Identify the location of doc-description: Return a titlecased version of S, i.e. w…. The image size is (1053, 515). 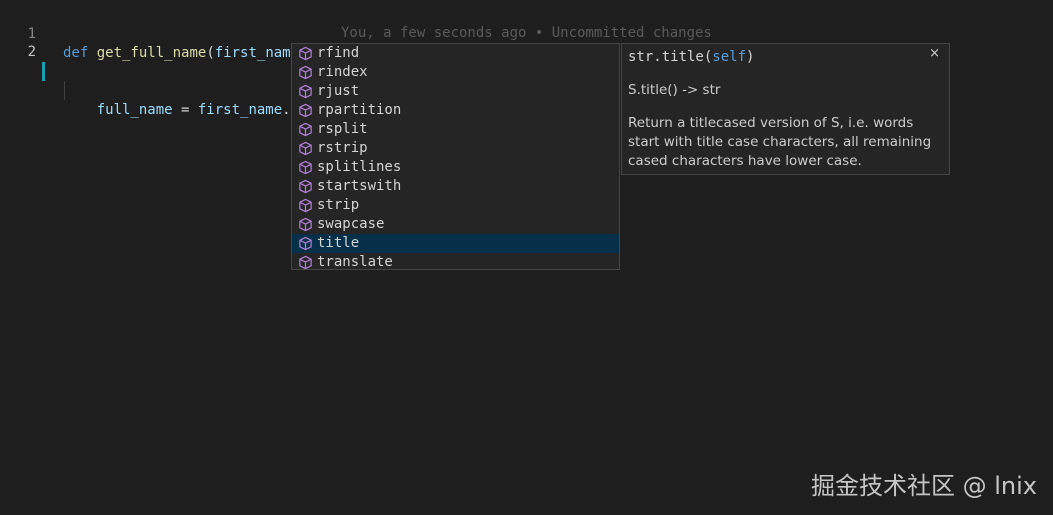
(780, 142).